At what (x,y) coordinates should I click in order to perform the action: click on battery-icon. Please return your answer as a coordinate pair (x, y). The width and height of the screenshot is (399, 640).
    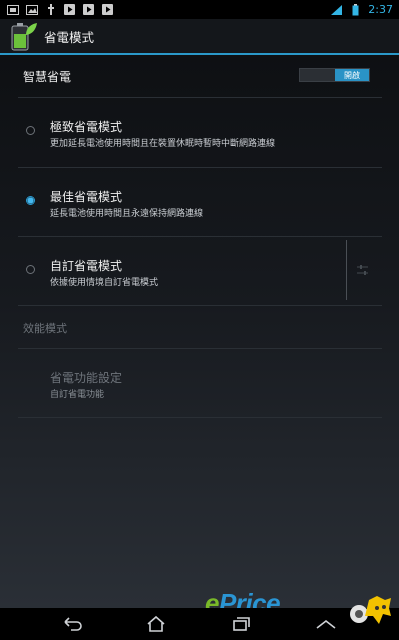
    Looking at the image, I should click on (355, 9).